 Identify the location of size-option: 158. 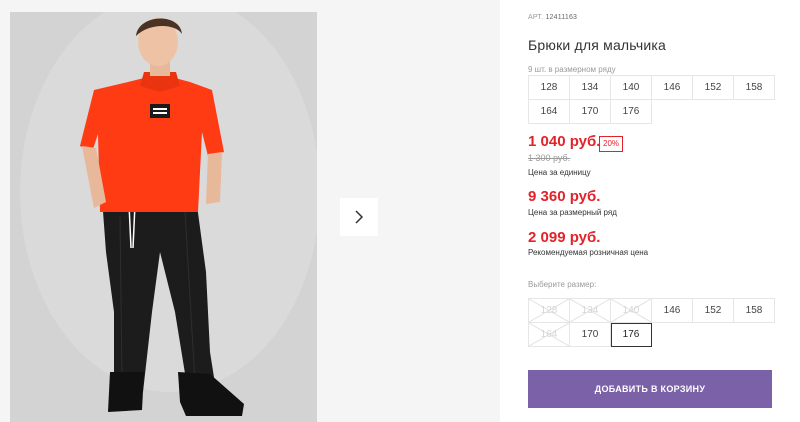
(754, 311).